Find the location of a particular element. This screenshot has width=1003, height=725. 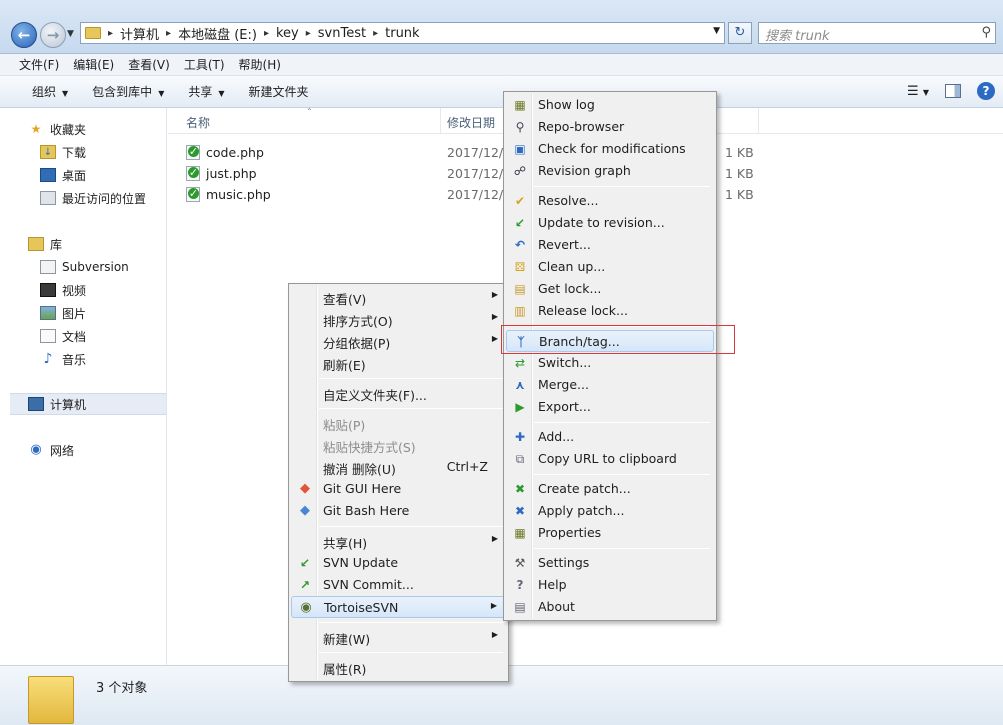

breadcrumb-svntest: svnTest is located at coordinates (342, 33).